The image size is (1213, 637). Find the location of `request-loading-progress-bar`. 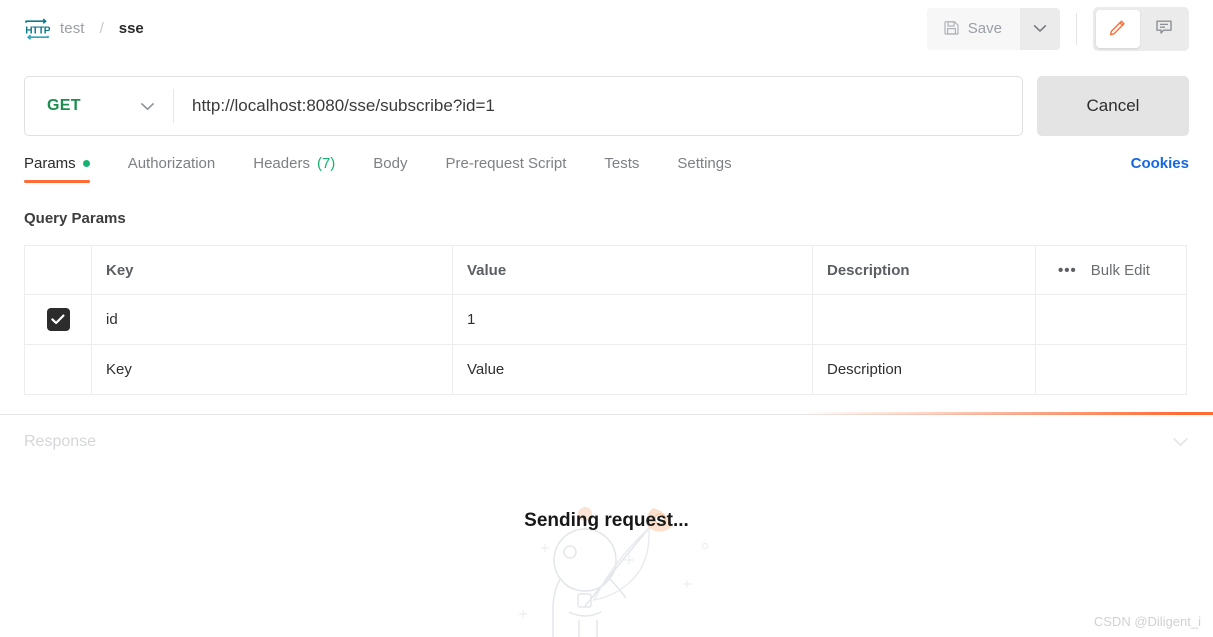

request-loading-progress-bar is located at coordinates (606, 413).